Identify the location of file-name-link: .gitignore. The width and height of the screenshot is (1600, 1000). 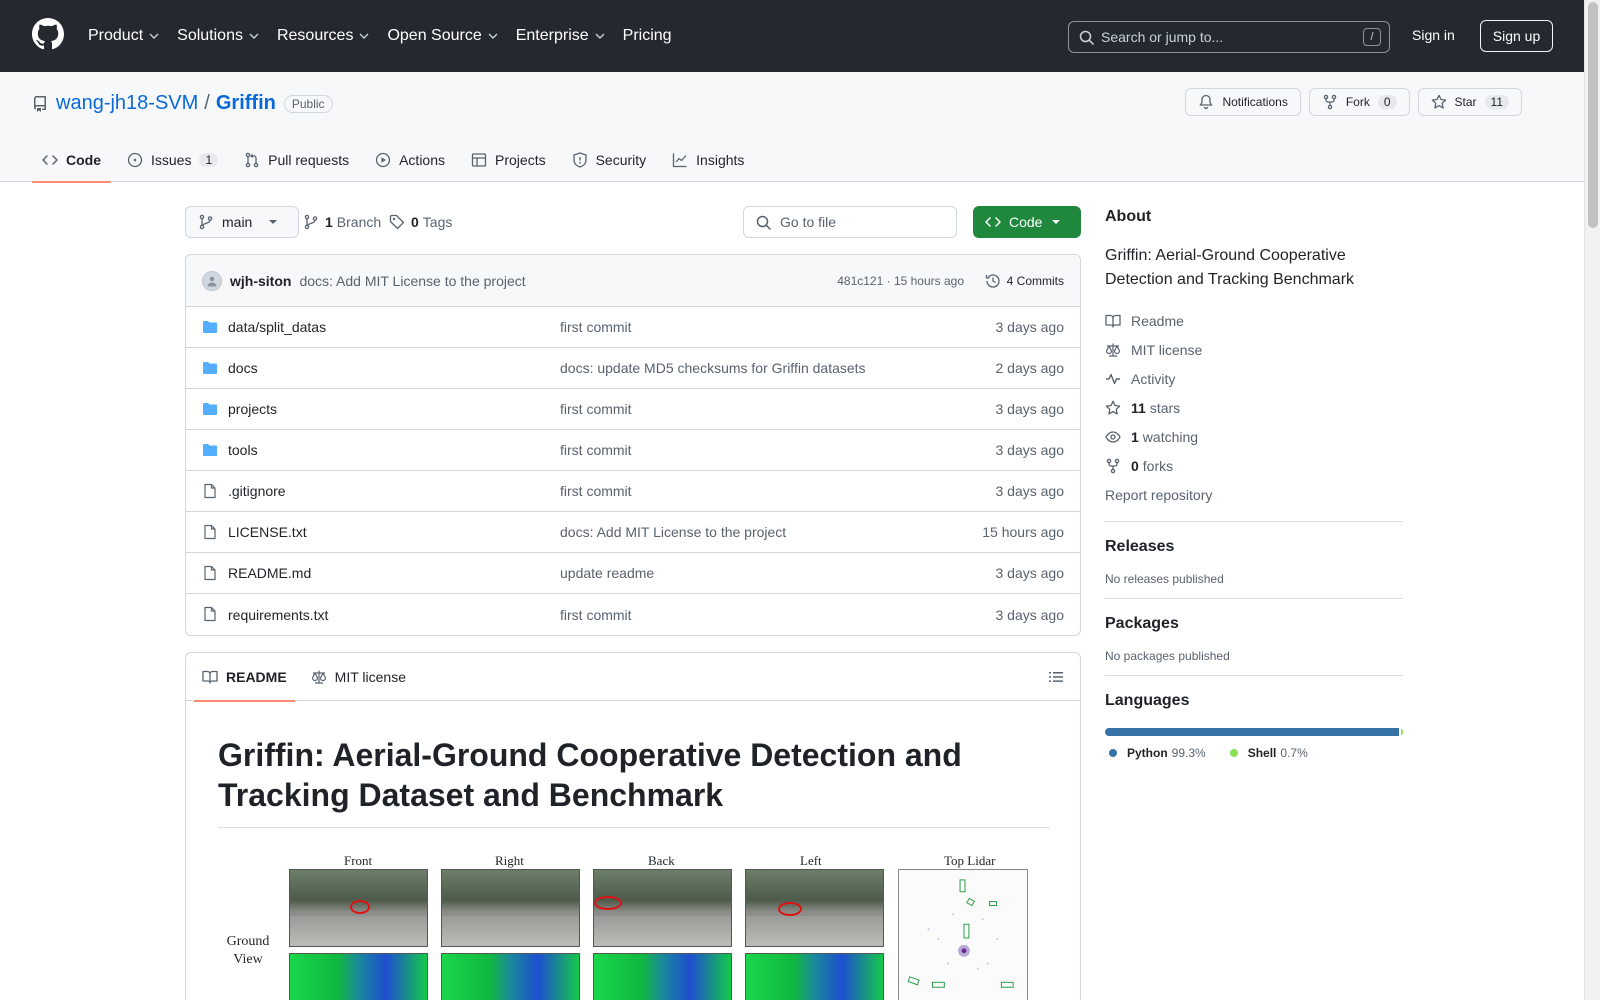
(257, 491).